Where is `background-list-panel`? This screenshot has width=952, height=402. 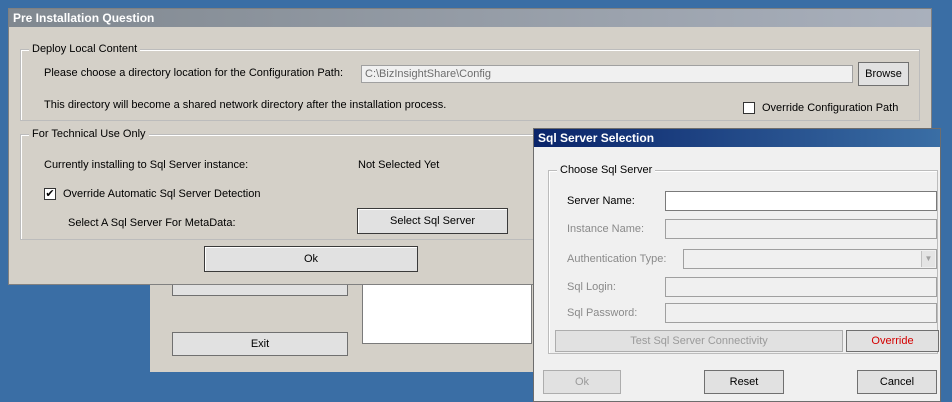 background-list-panel is located at coordinates (447, 312).